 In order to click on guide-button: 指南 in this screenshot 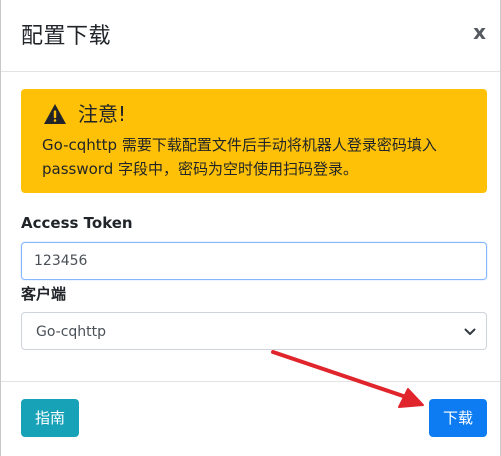, I will do `click(50, 418)`.